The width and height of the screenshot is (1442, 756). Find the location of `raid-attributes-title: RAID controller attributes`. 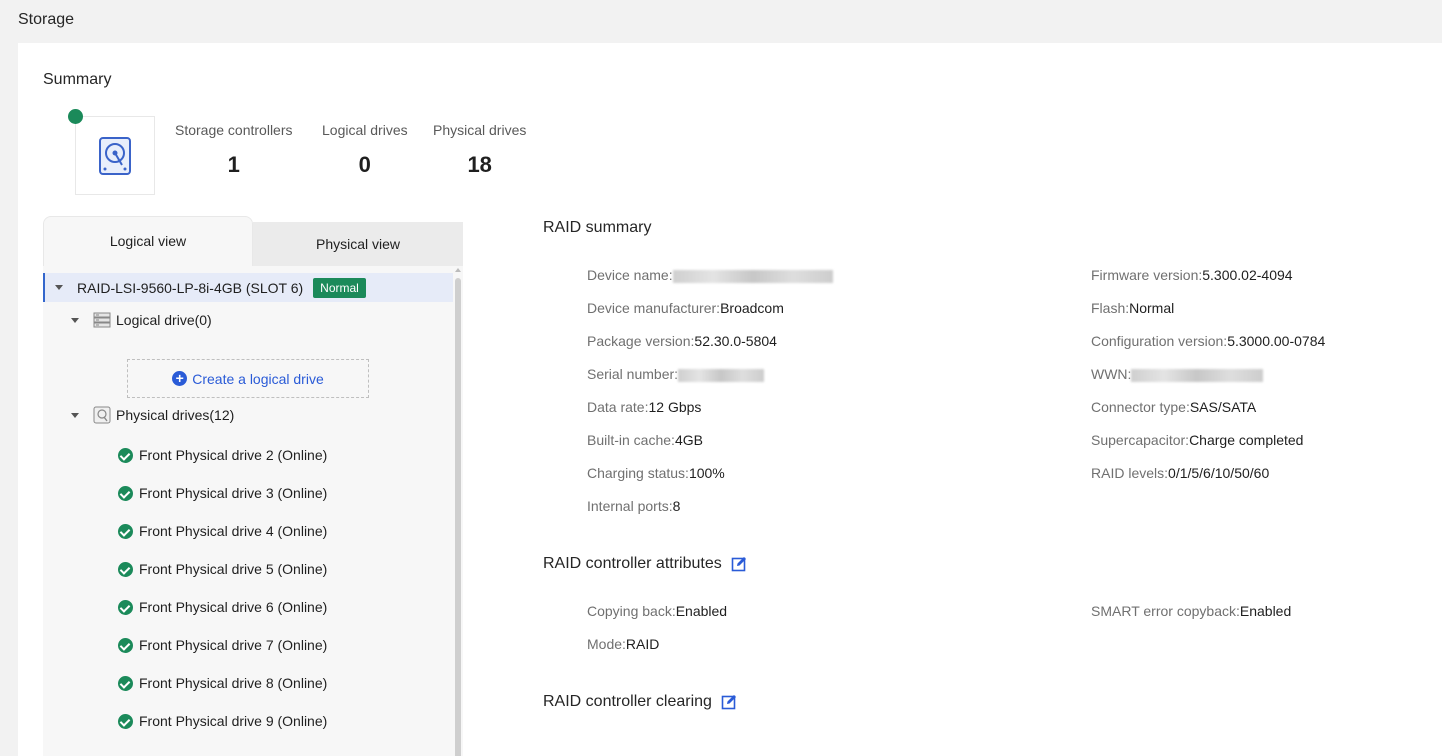

raid-attributes-title: RAID controller attributes is located at coordinates (632, 563).